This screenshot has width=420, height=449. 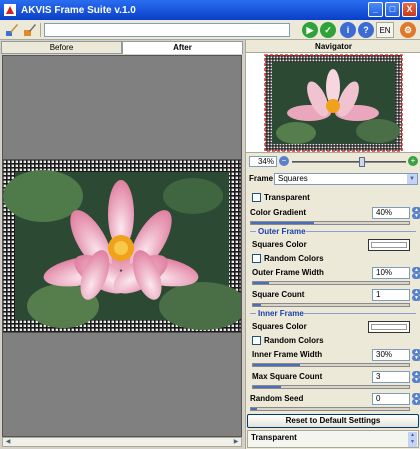 What do you see at coordinates (412, 179) in the screenshot?
I see `chevron-down-icon: ▼` at bounding box center [412, 179].